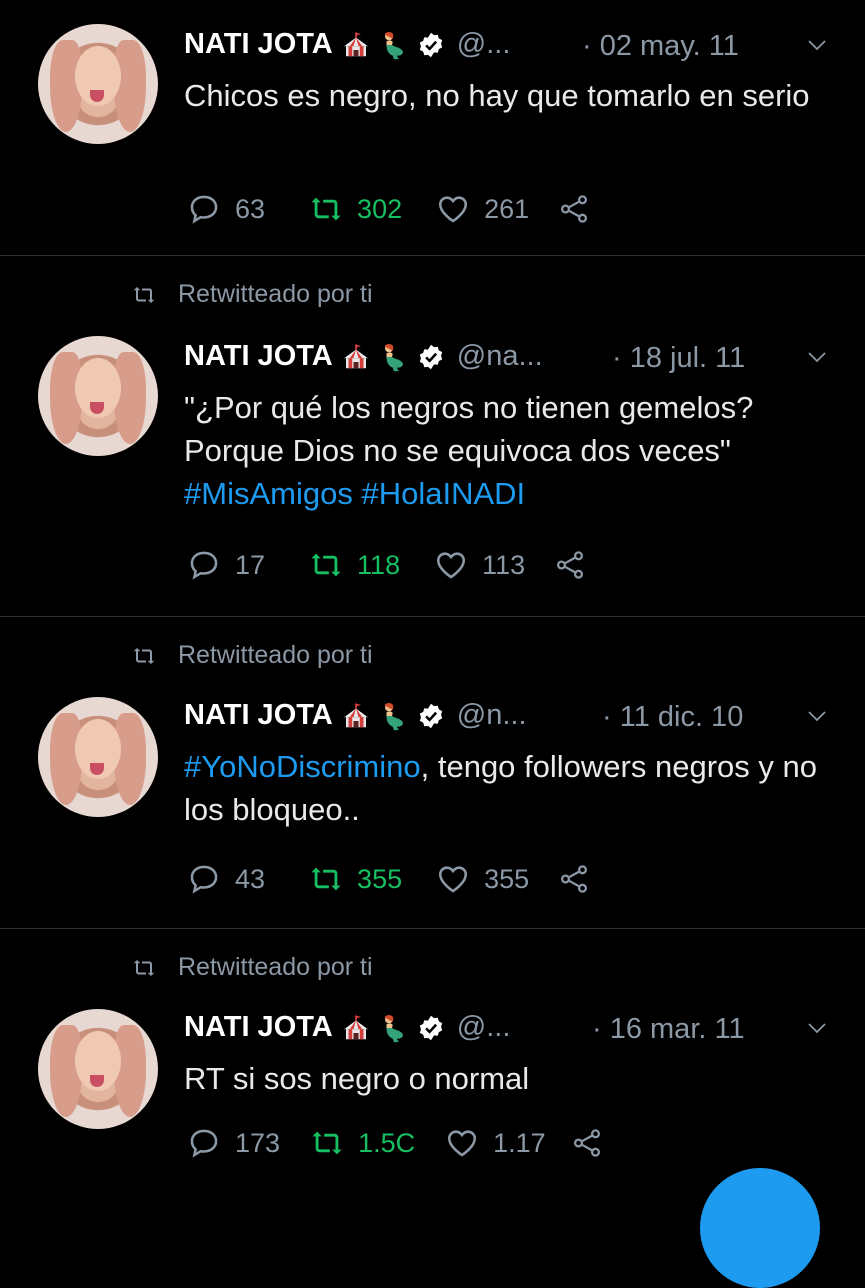  Describe the element at coordinates (226, 879) in the screenshot. I see `reply-button: 43` at that location.